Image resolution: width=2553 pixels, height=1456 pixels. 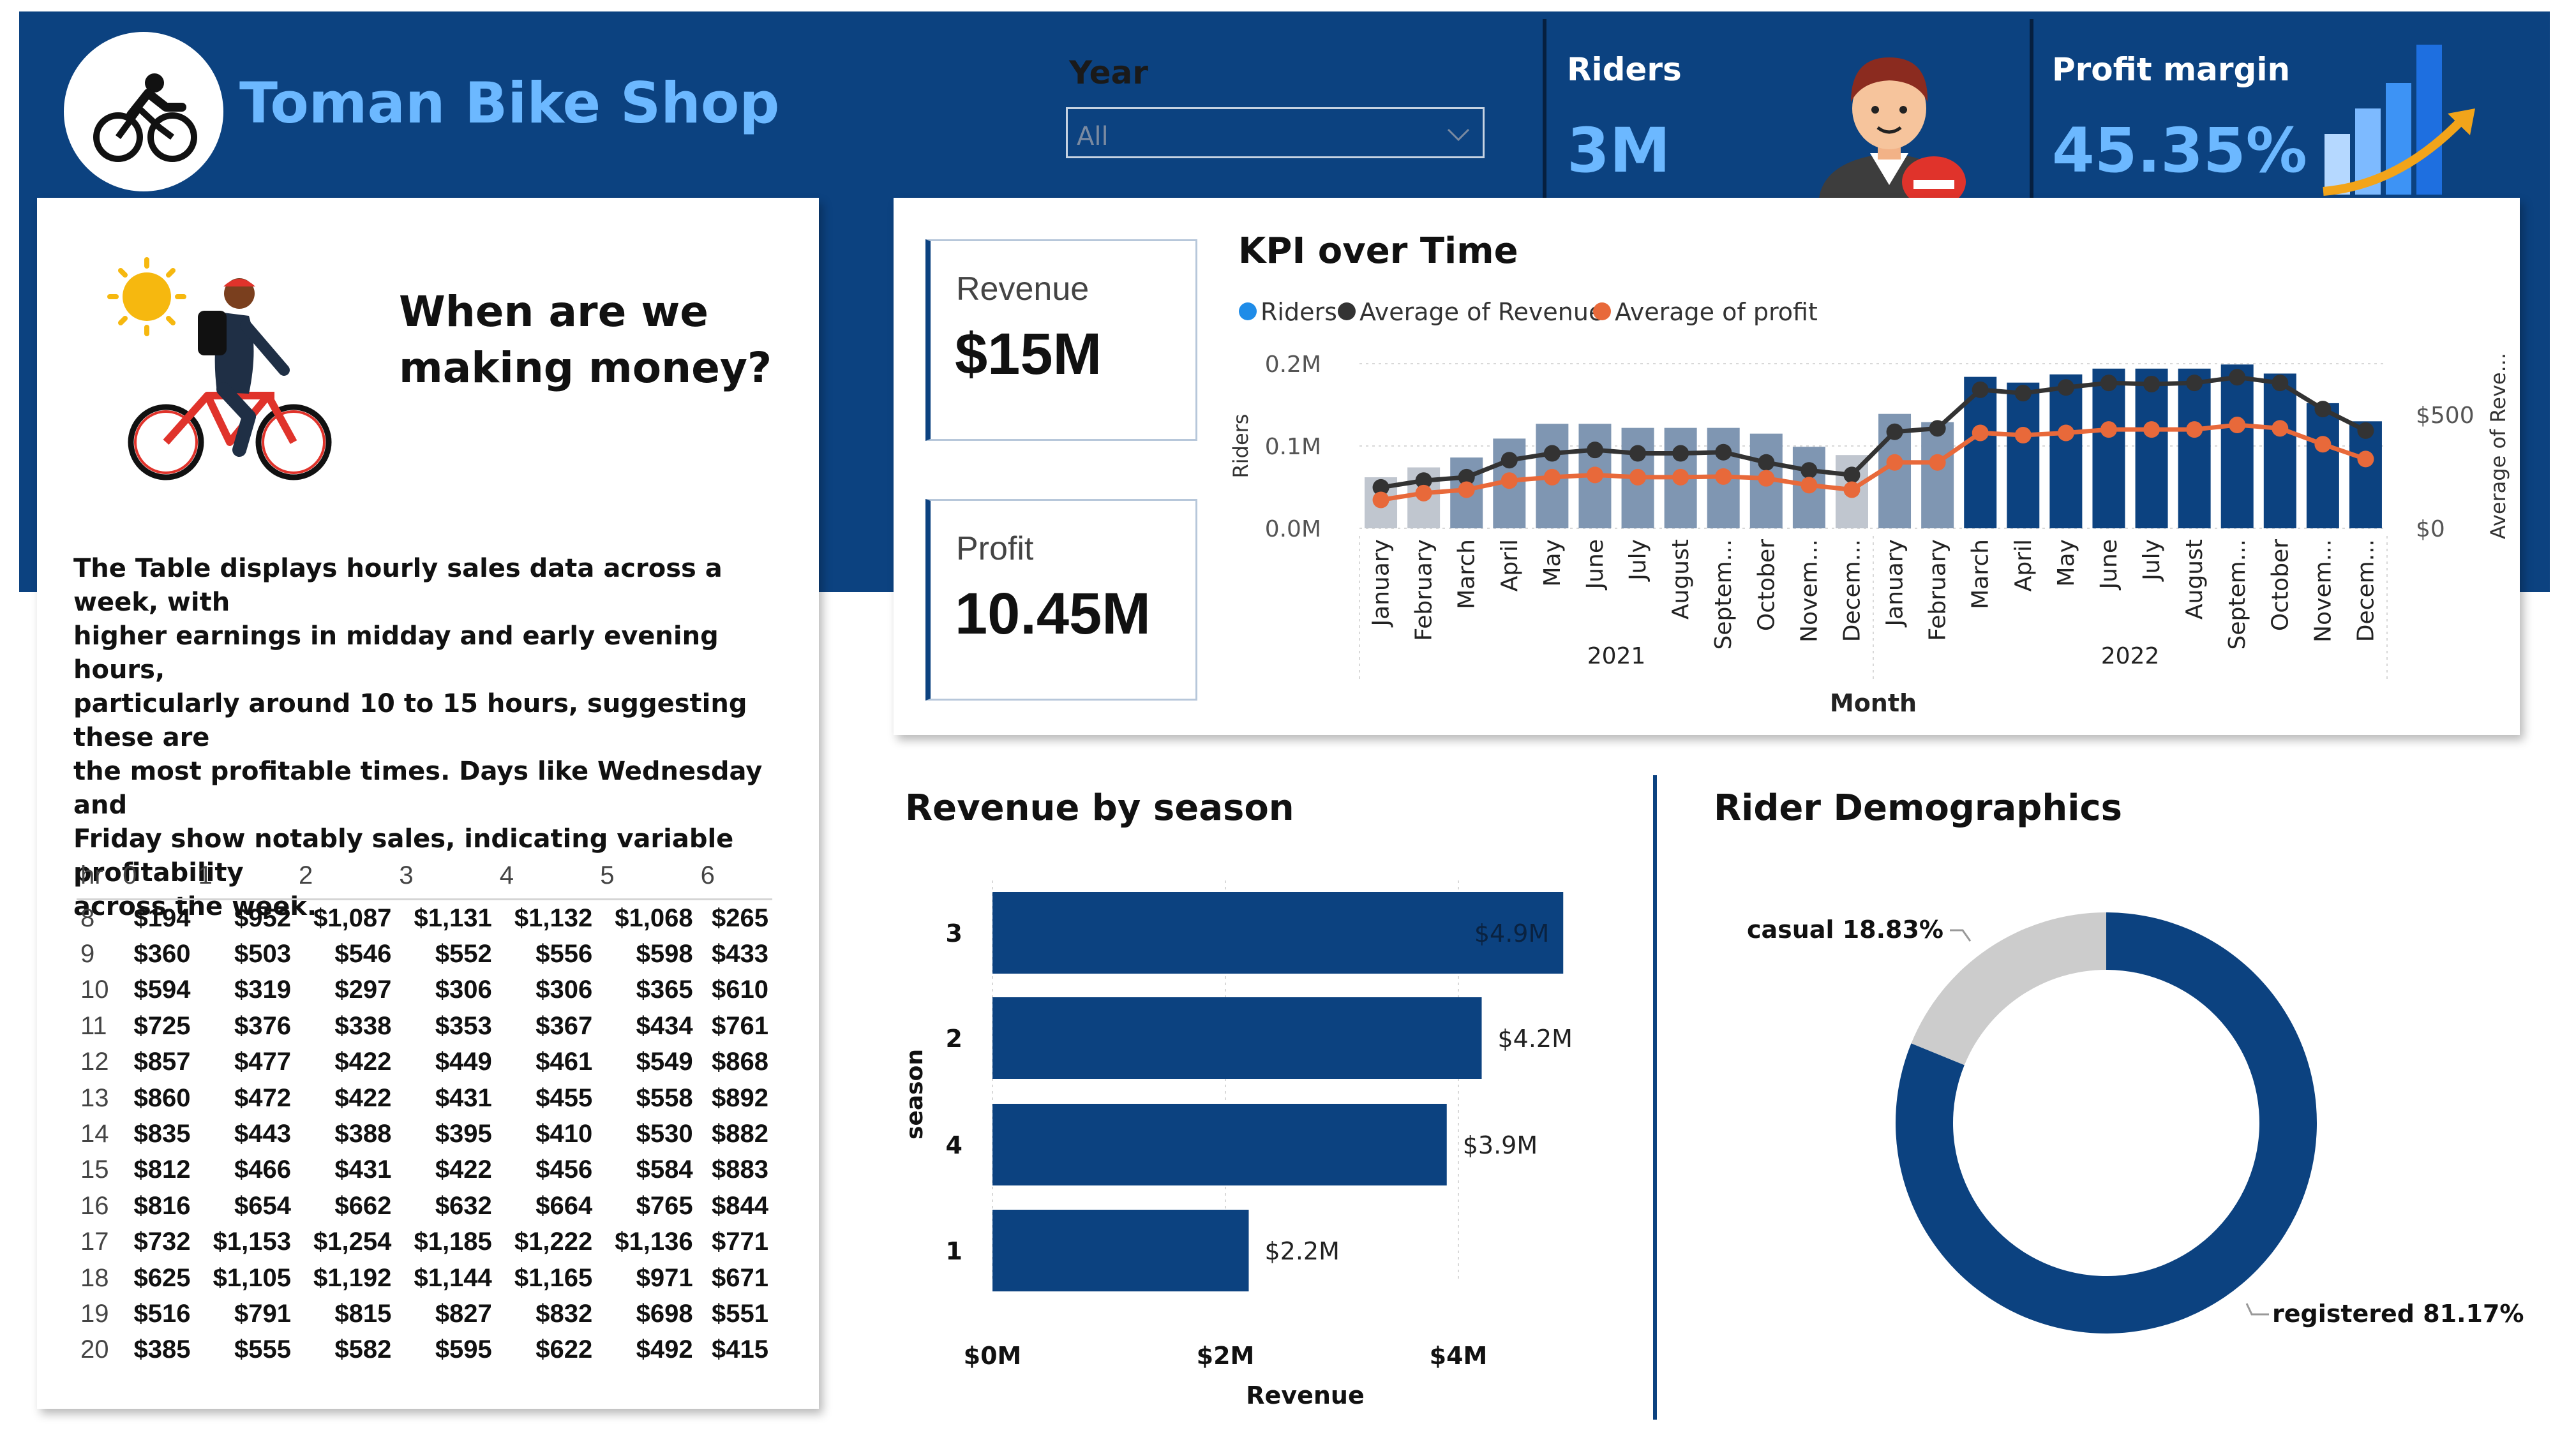 I want to click on legend-label: Average of profit, so click(x=1716, y=312).